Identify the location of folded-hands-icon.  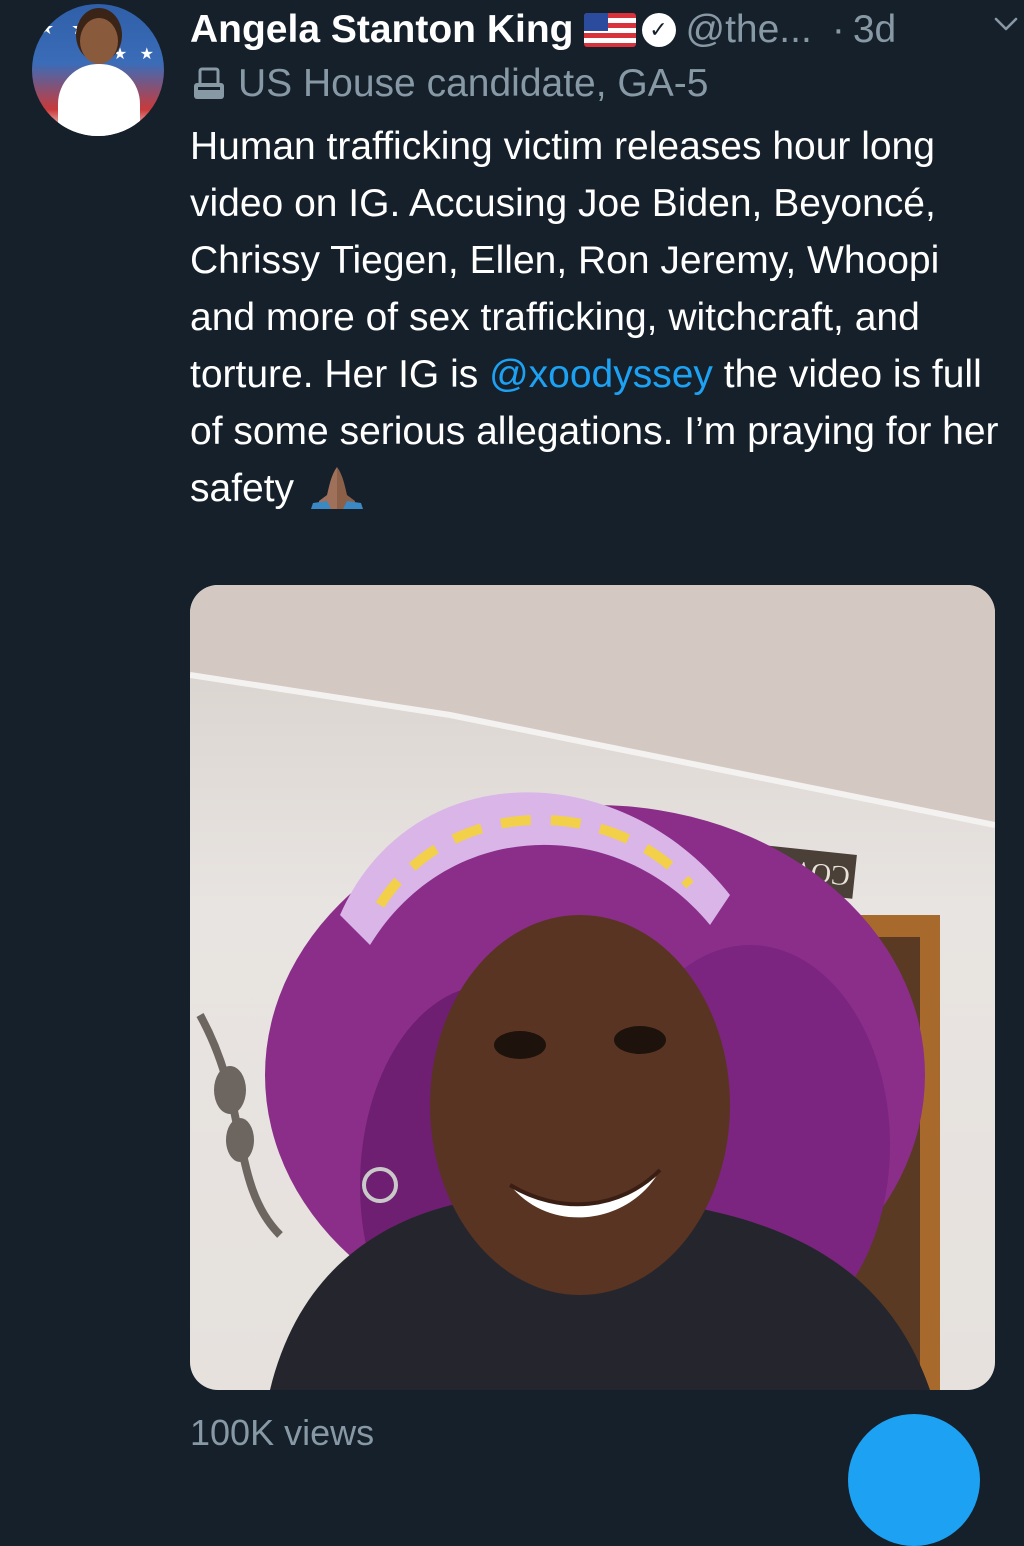
(336, 488).